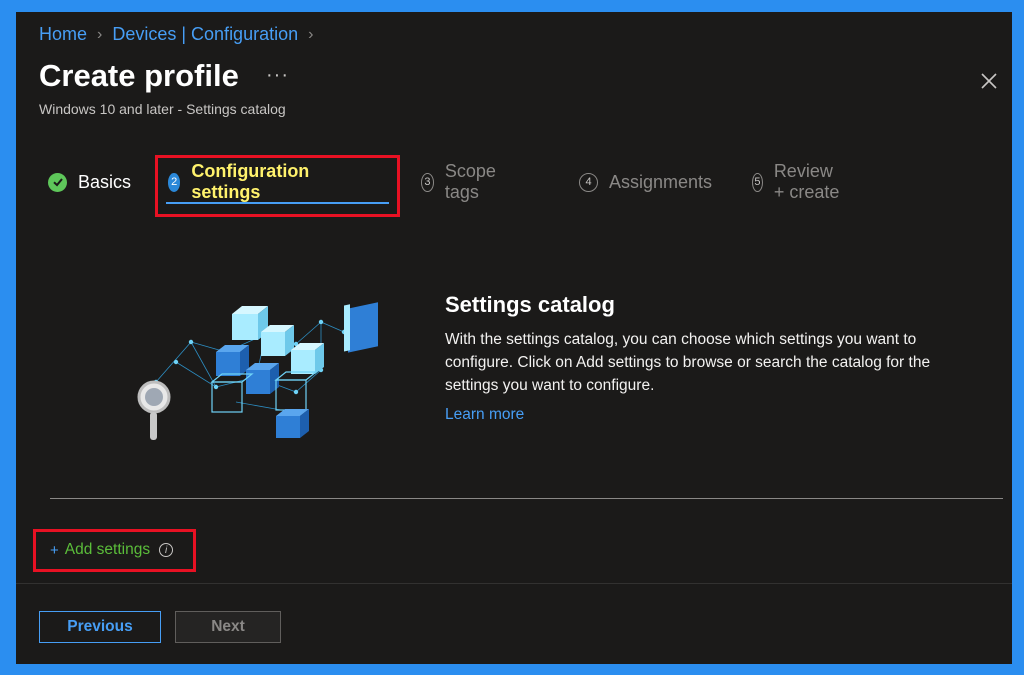 This screenshot has height=675, width=1024. Describe the element at coordinates (277, 186) in the screenshot. I see `highlight-box-configuration-settings` at that location.